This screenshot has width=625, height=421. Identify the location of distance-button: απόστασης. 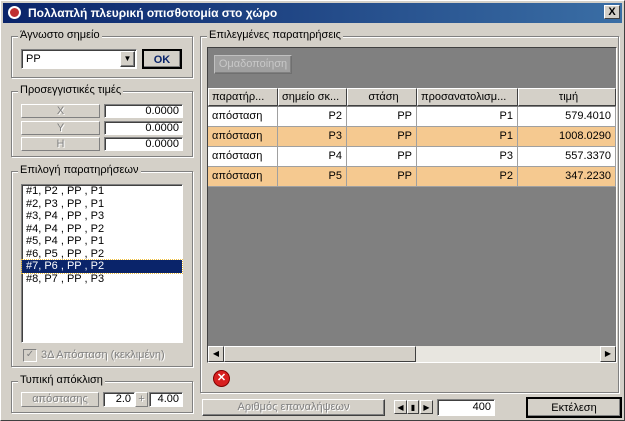
(60, 399).